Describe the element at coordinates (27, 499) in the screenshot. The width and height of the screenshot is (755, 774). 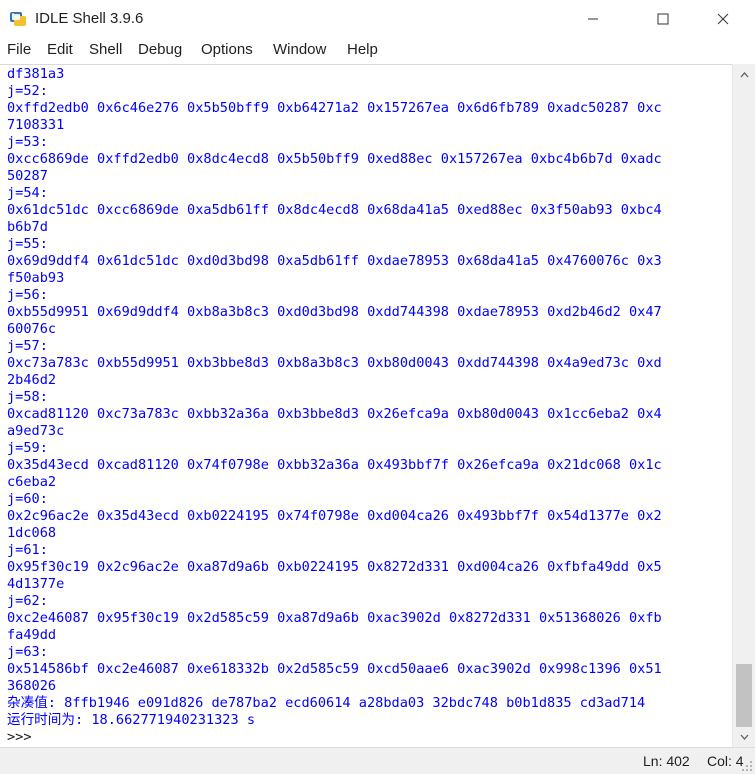
I see `output-line: j=60:` at that location.